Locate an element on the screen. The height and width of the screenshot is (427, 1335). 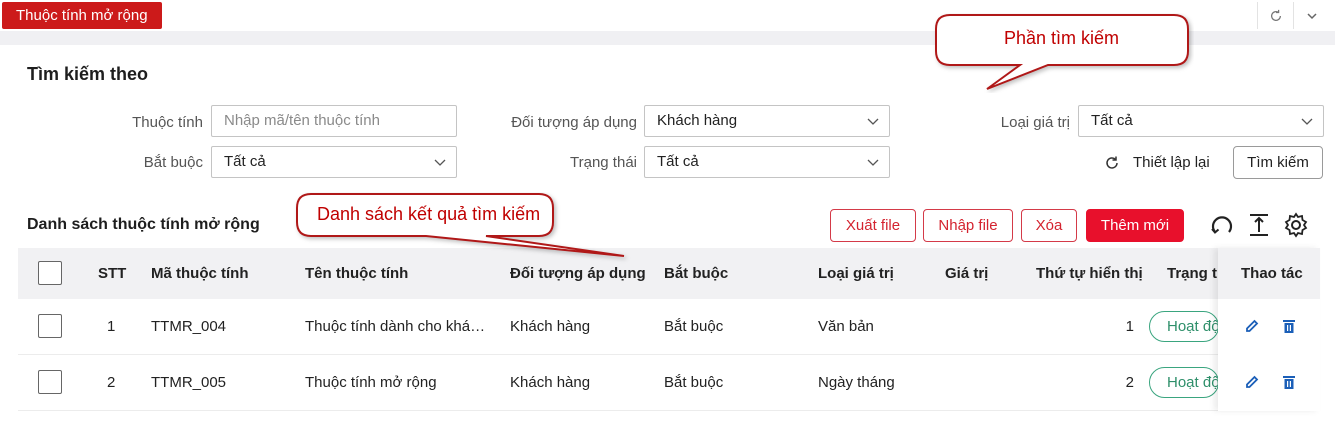
col-status: Trạng thái is located at coordinates (1192, 273).